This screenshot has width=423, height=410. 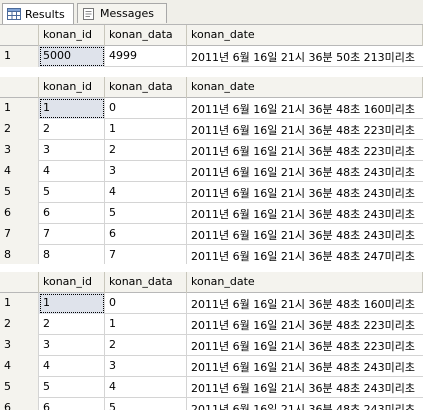 I want to click on cell-konan-data: 4999, so click(x=146, y=56).